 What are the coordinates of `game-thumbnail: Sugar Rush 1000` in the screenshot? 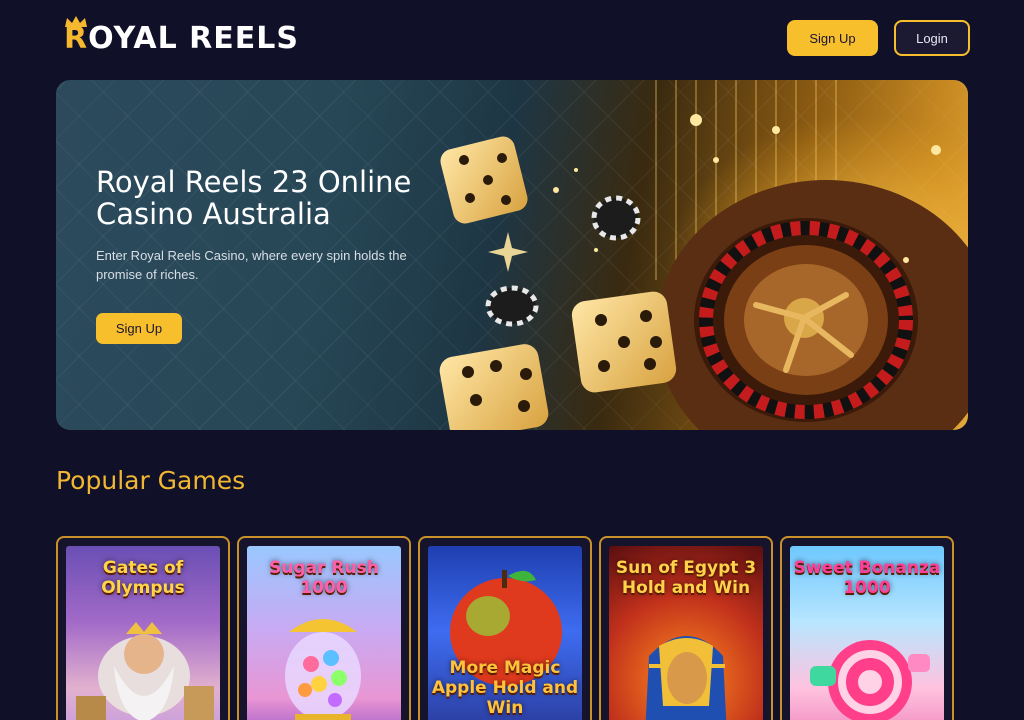 It's located at (324, 633).